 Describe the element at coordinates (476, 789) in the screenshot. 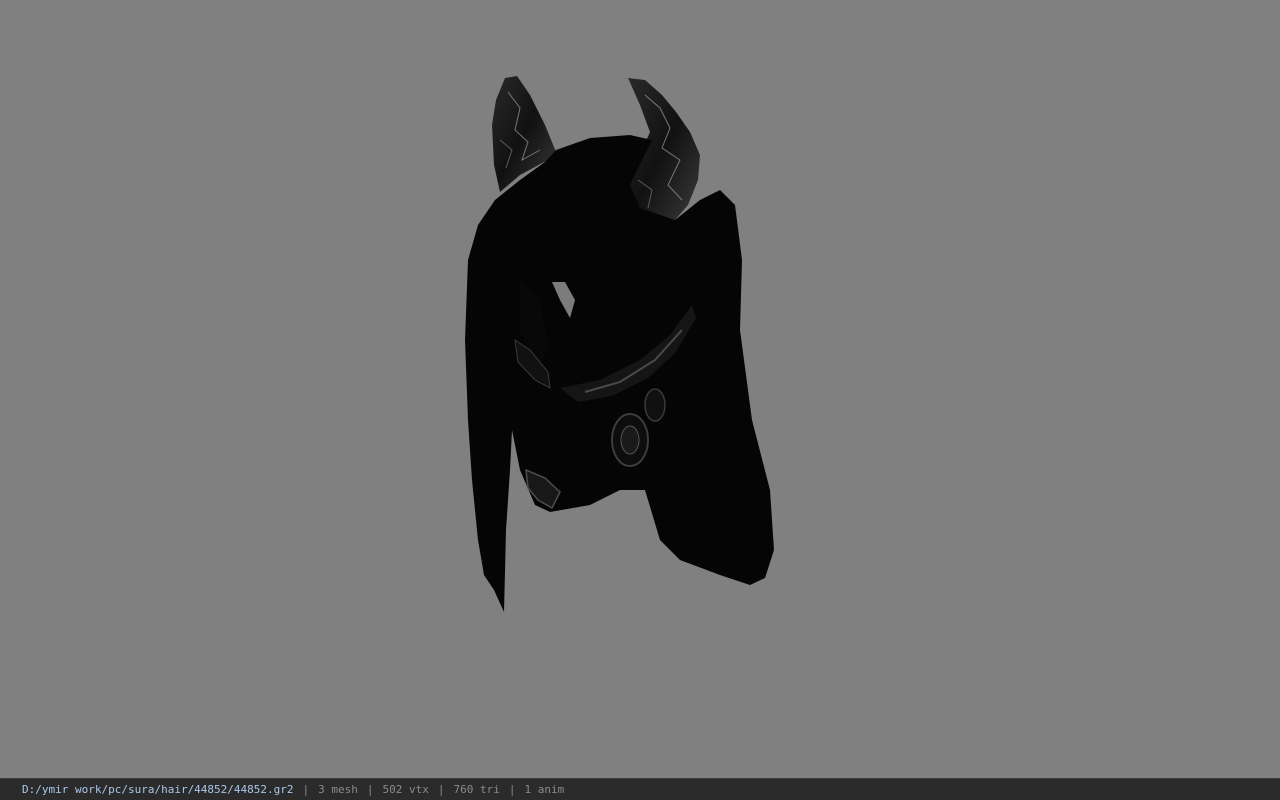

I see `triangle-count-label: 760 tri` at that location.